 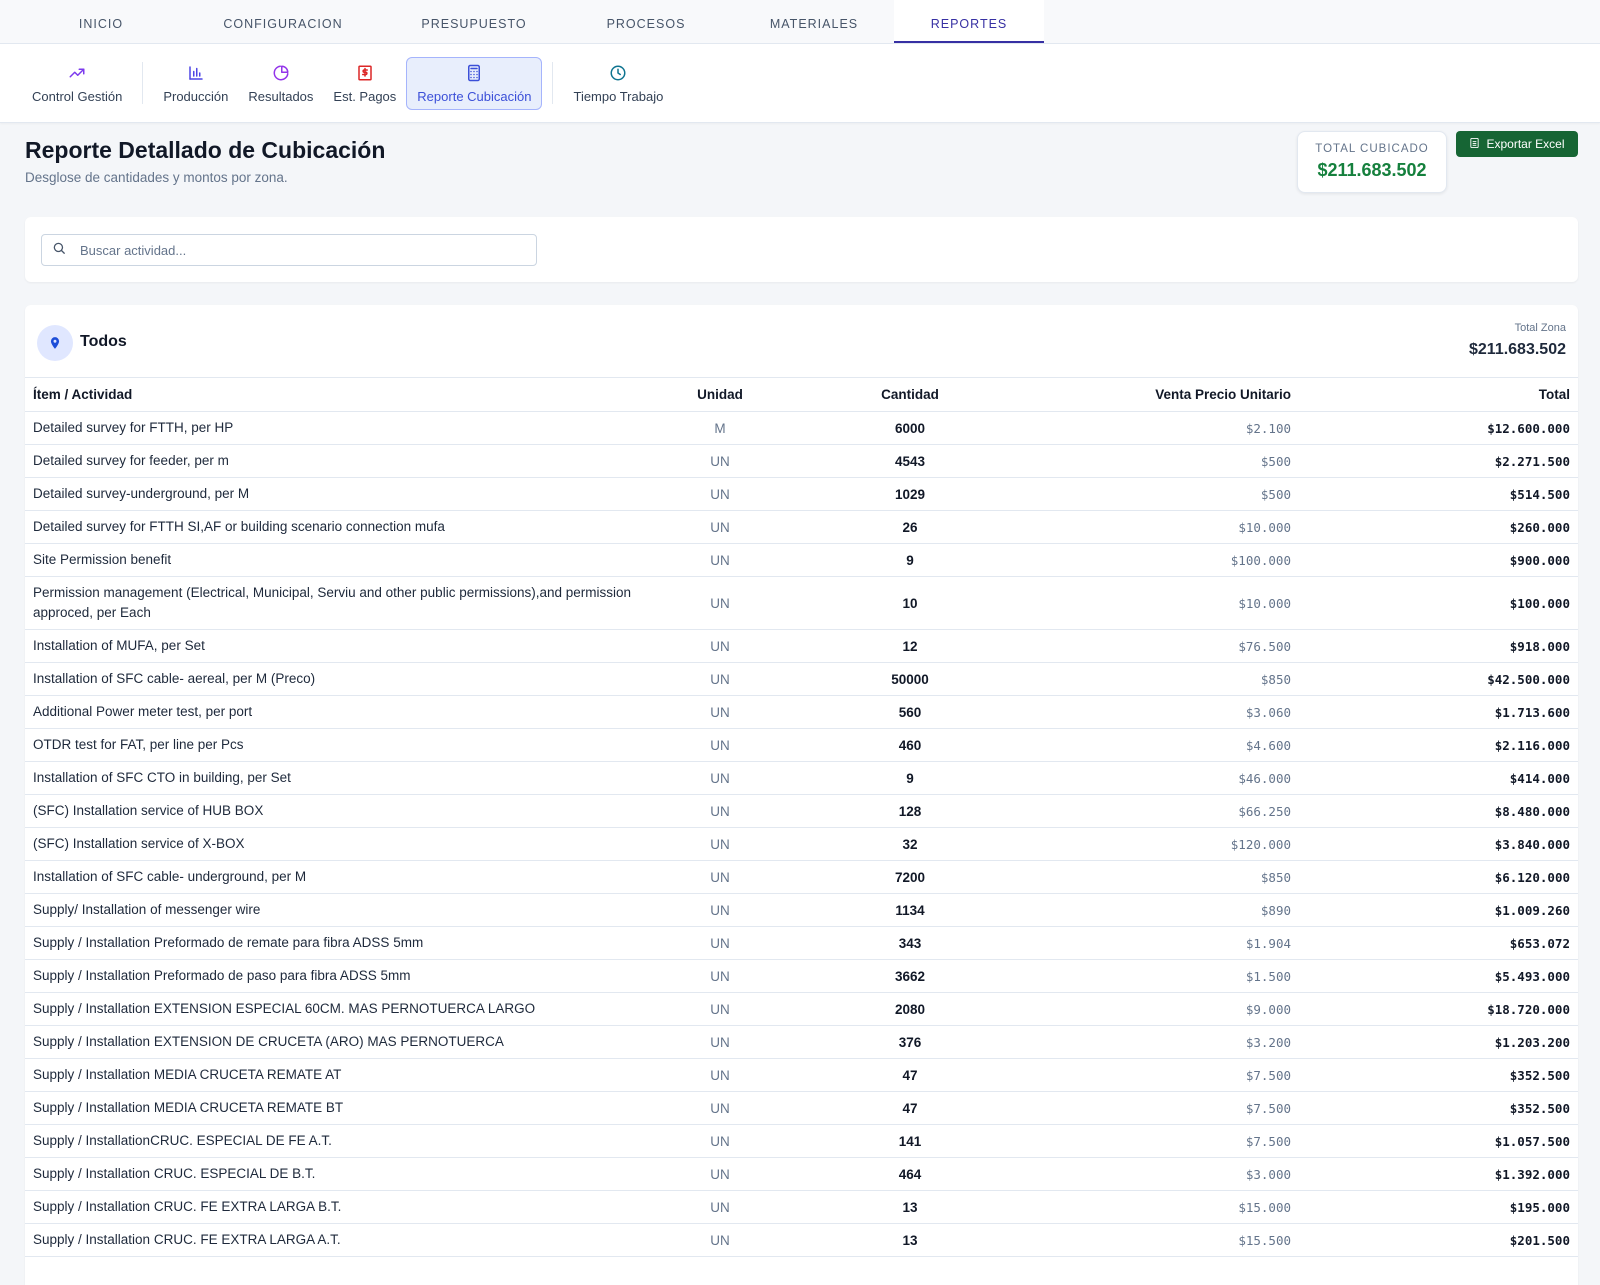 I want to click on subnav-reporte-cubicacion: Reporte Cubicación, so click(x=474, y=83).